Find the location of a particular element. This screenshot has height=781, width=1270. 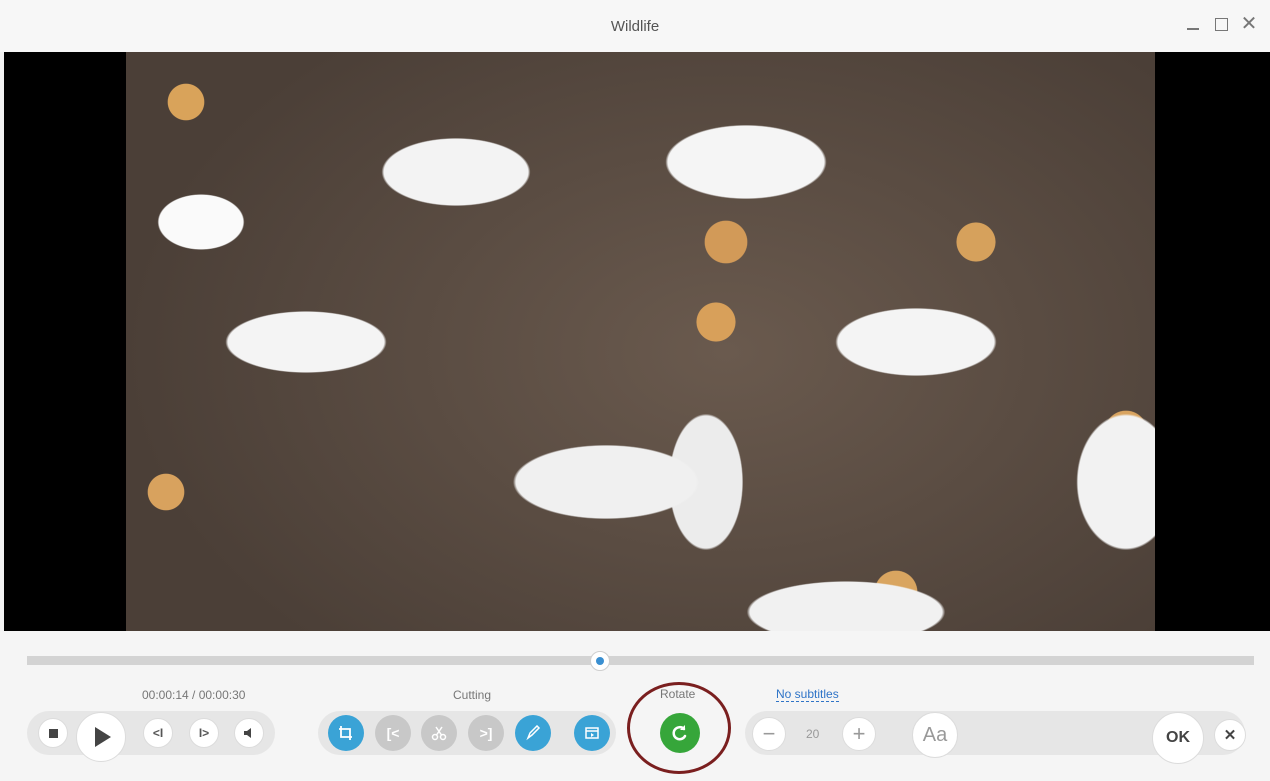

rotate-highlight-ring is located at coordinates (679, 728).